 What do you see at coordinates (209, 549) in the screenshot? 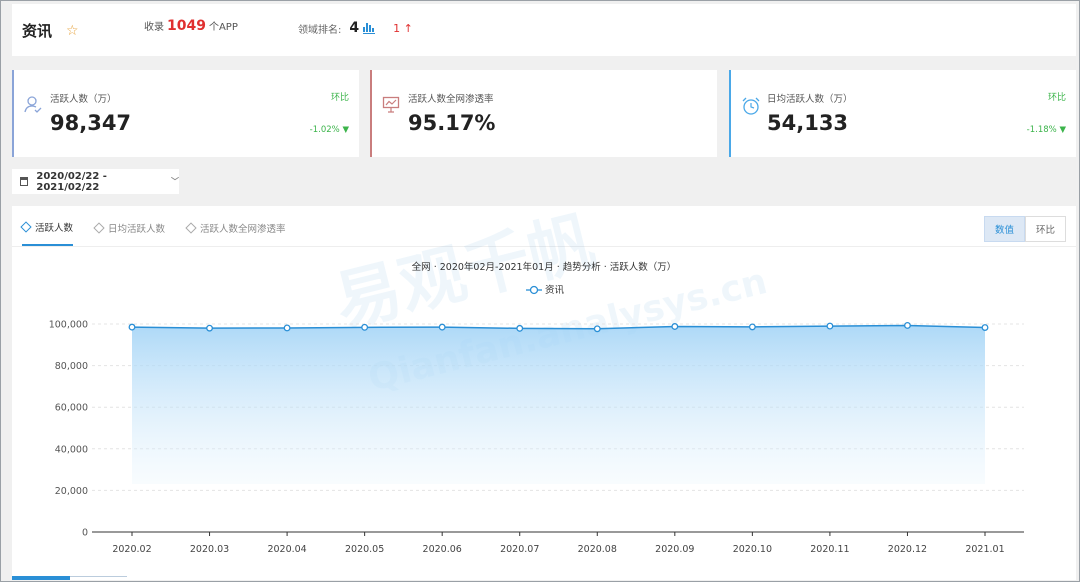
I see `x-tick-label: 2020.03` at bounding box center [209, 549].